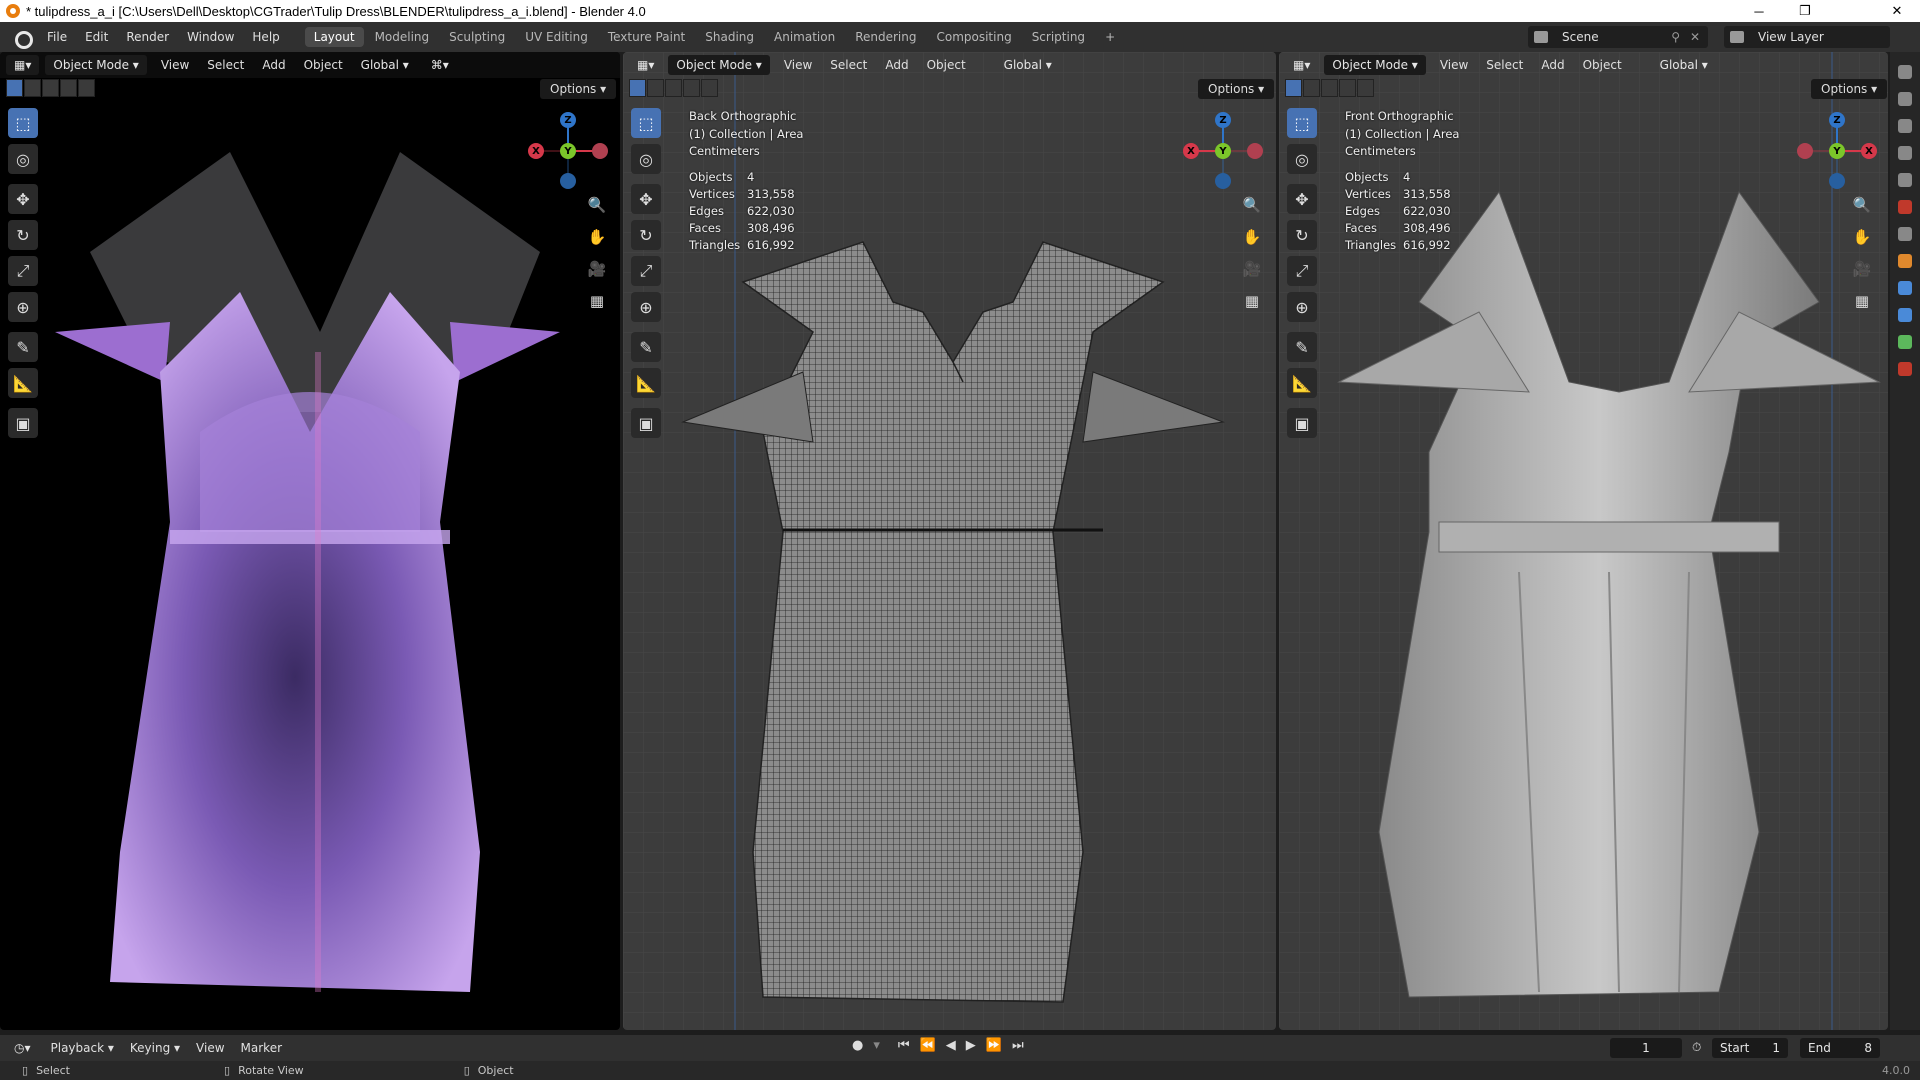  What do you see at coordinates (804, 37) in the screenshot?
I see `tab-animation: Animation` at bounding box center [804, 37].